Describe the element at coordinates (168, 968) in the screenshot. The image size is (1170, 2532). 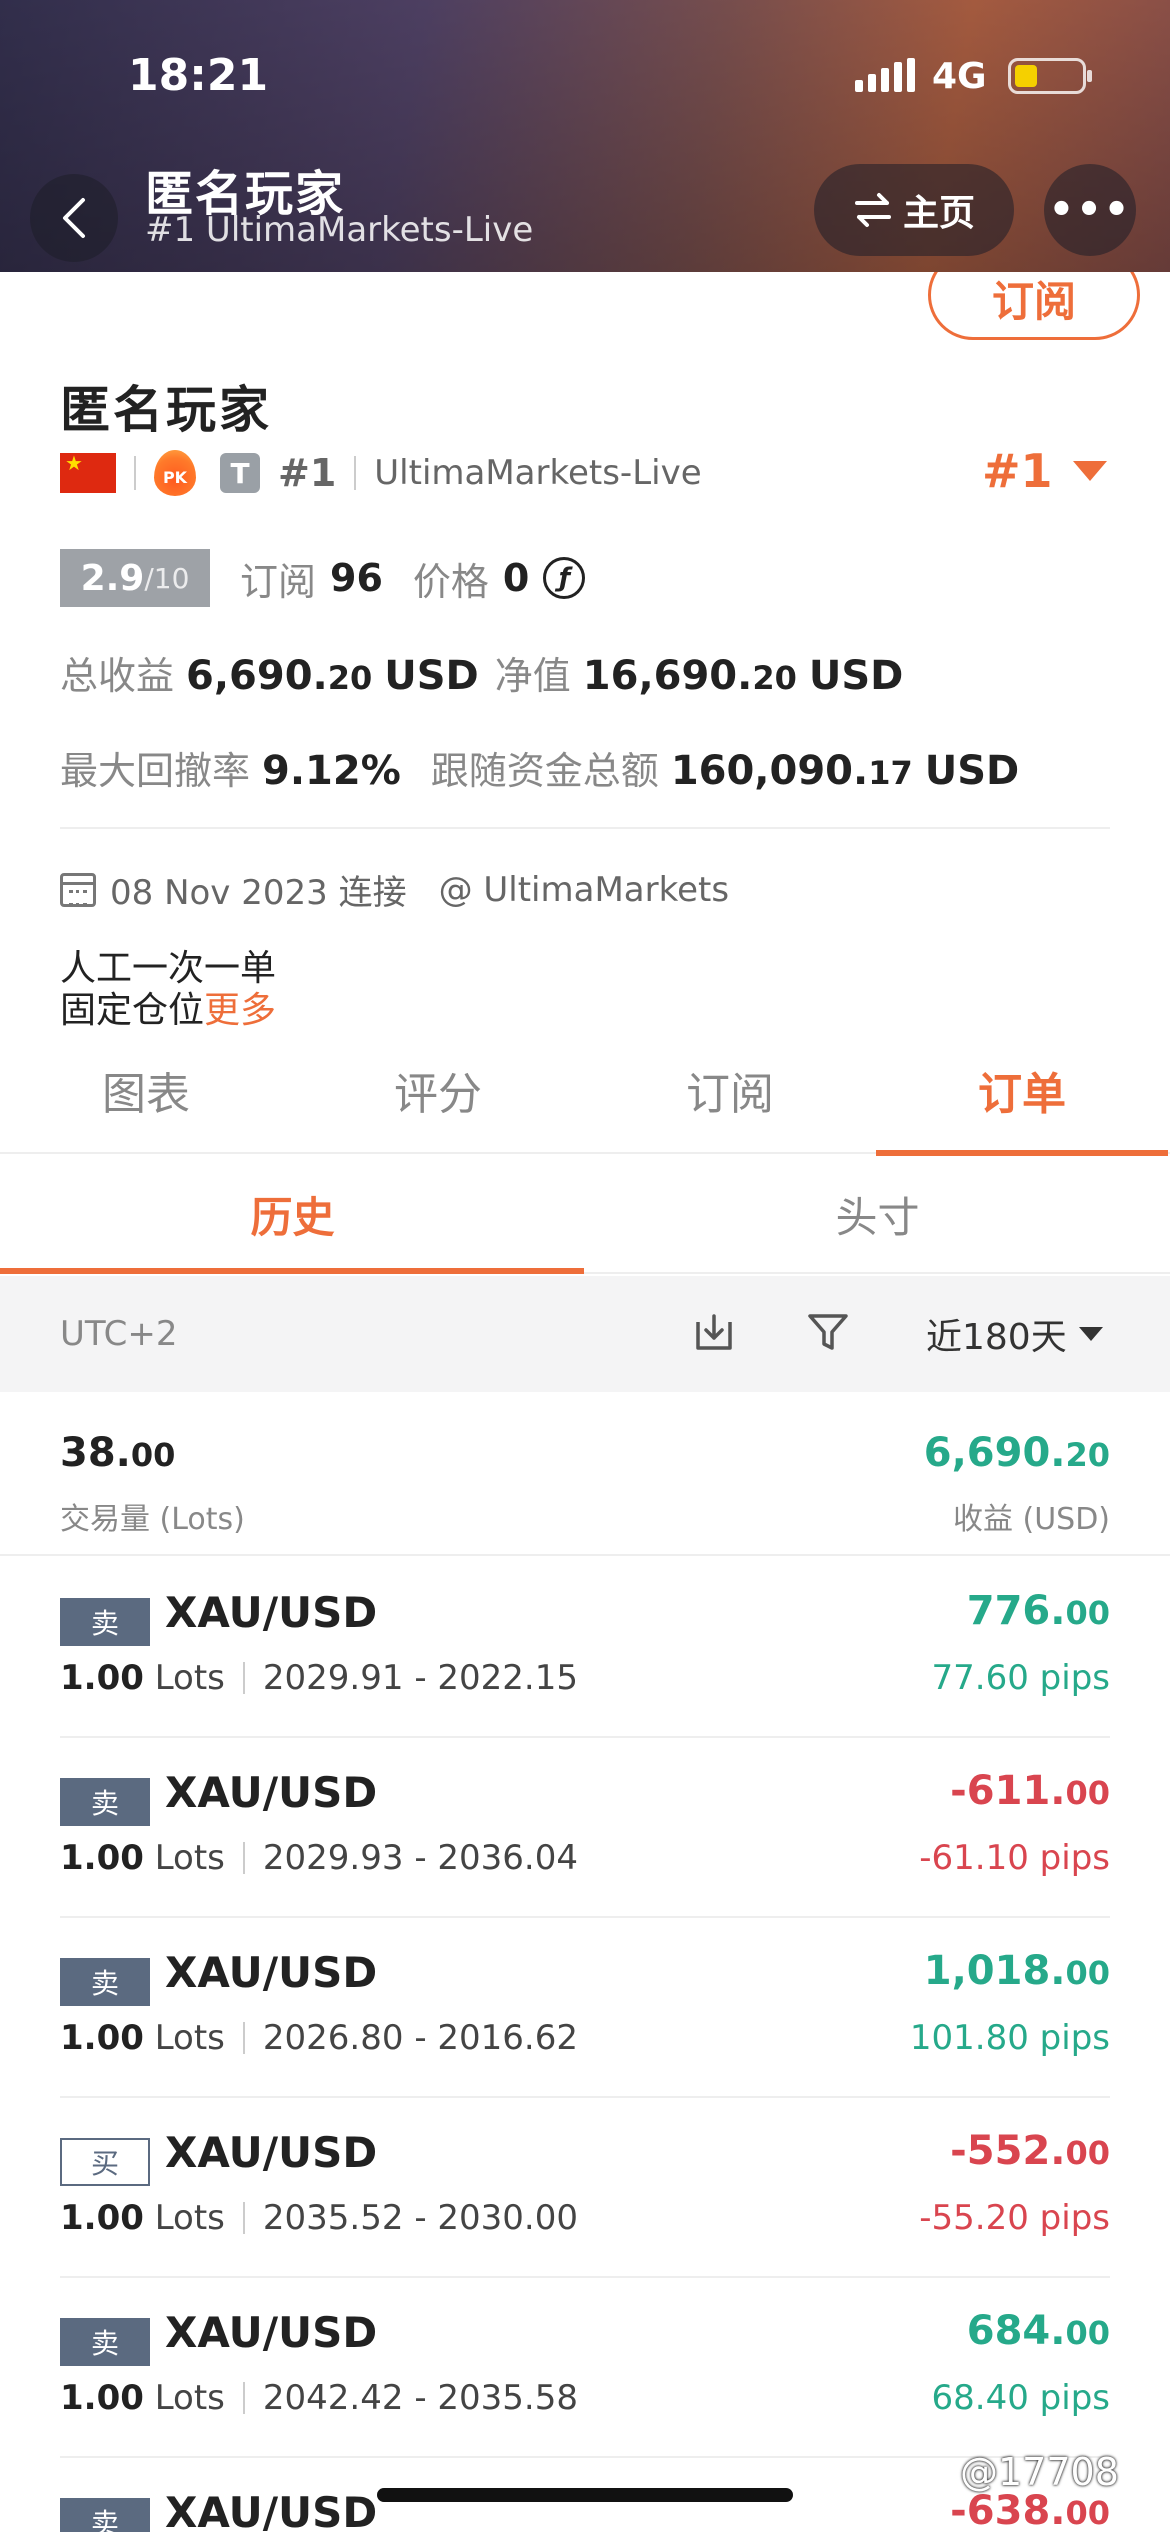
I see `desc-line-1: 人工一次一单` at that location.